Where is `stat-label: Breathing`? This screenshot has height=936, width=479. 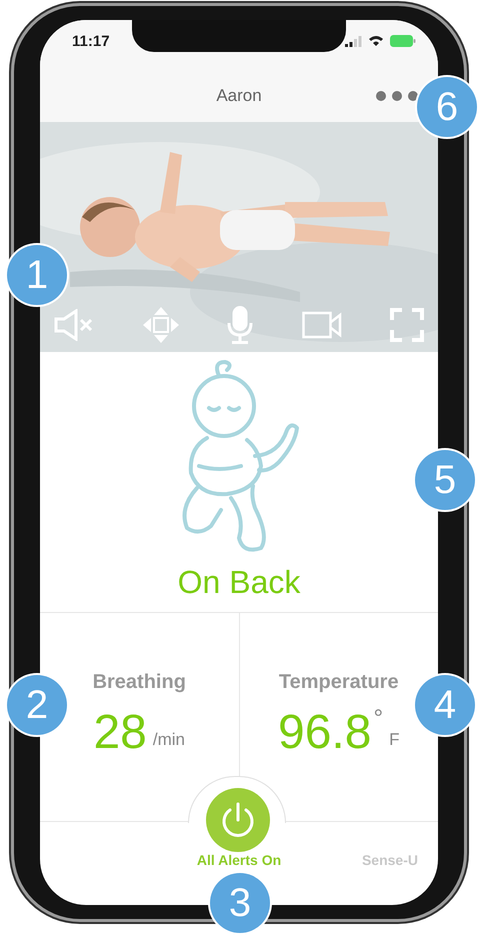
stat-label: Breathing is located at coordinates (139, 682).